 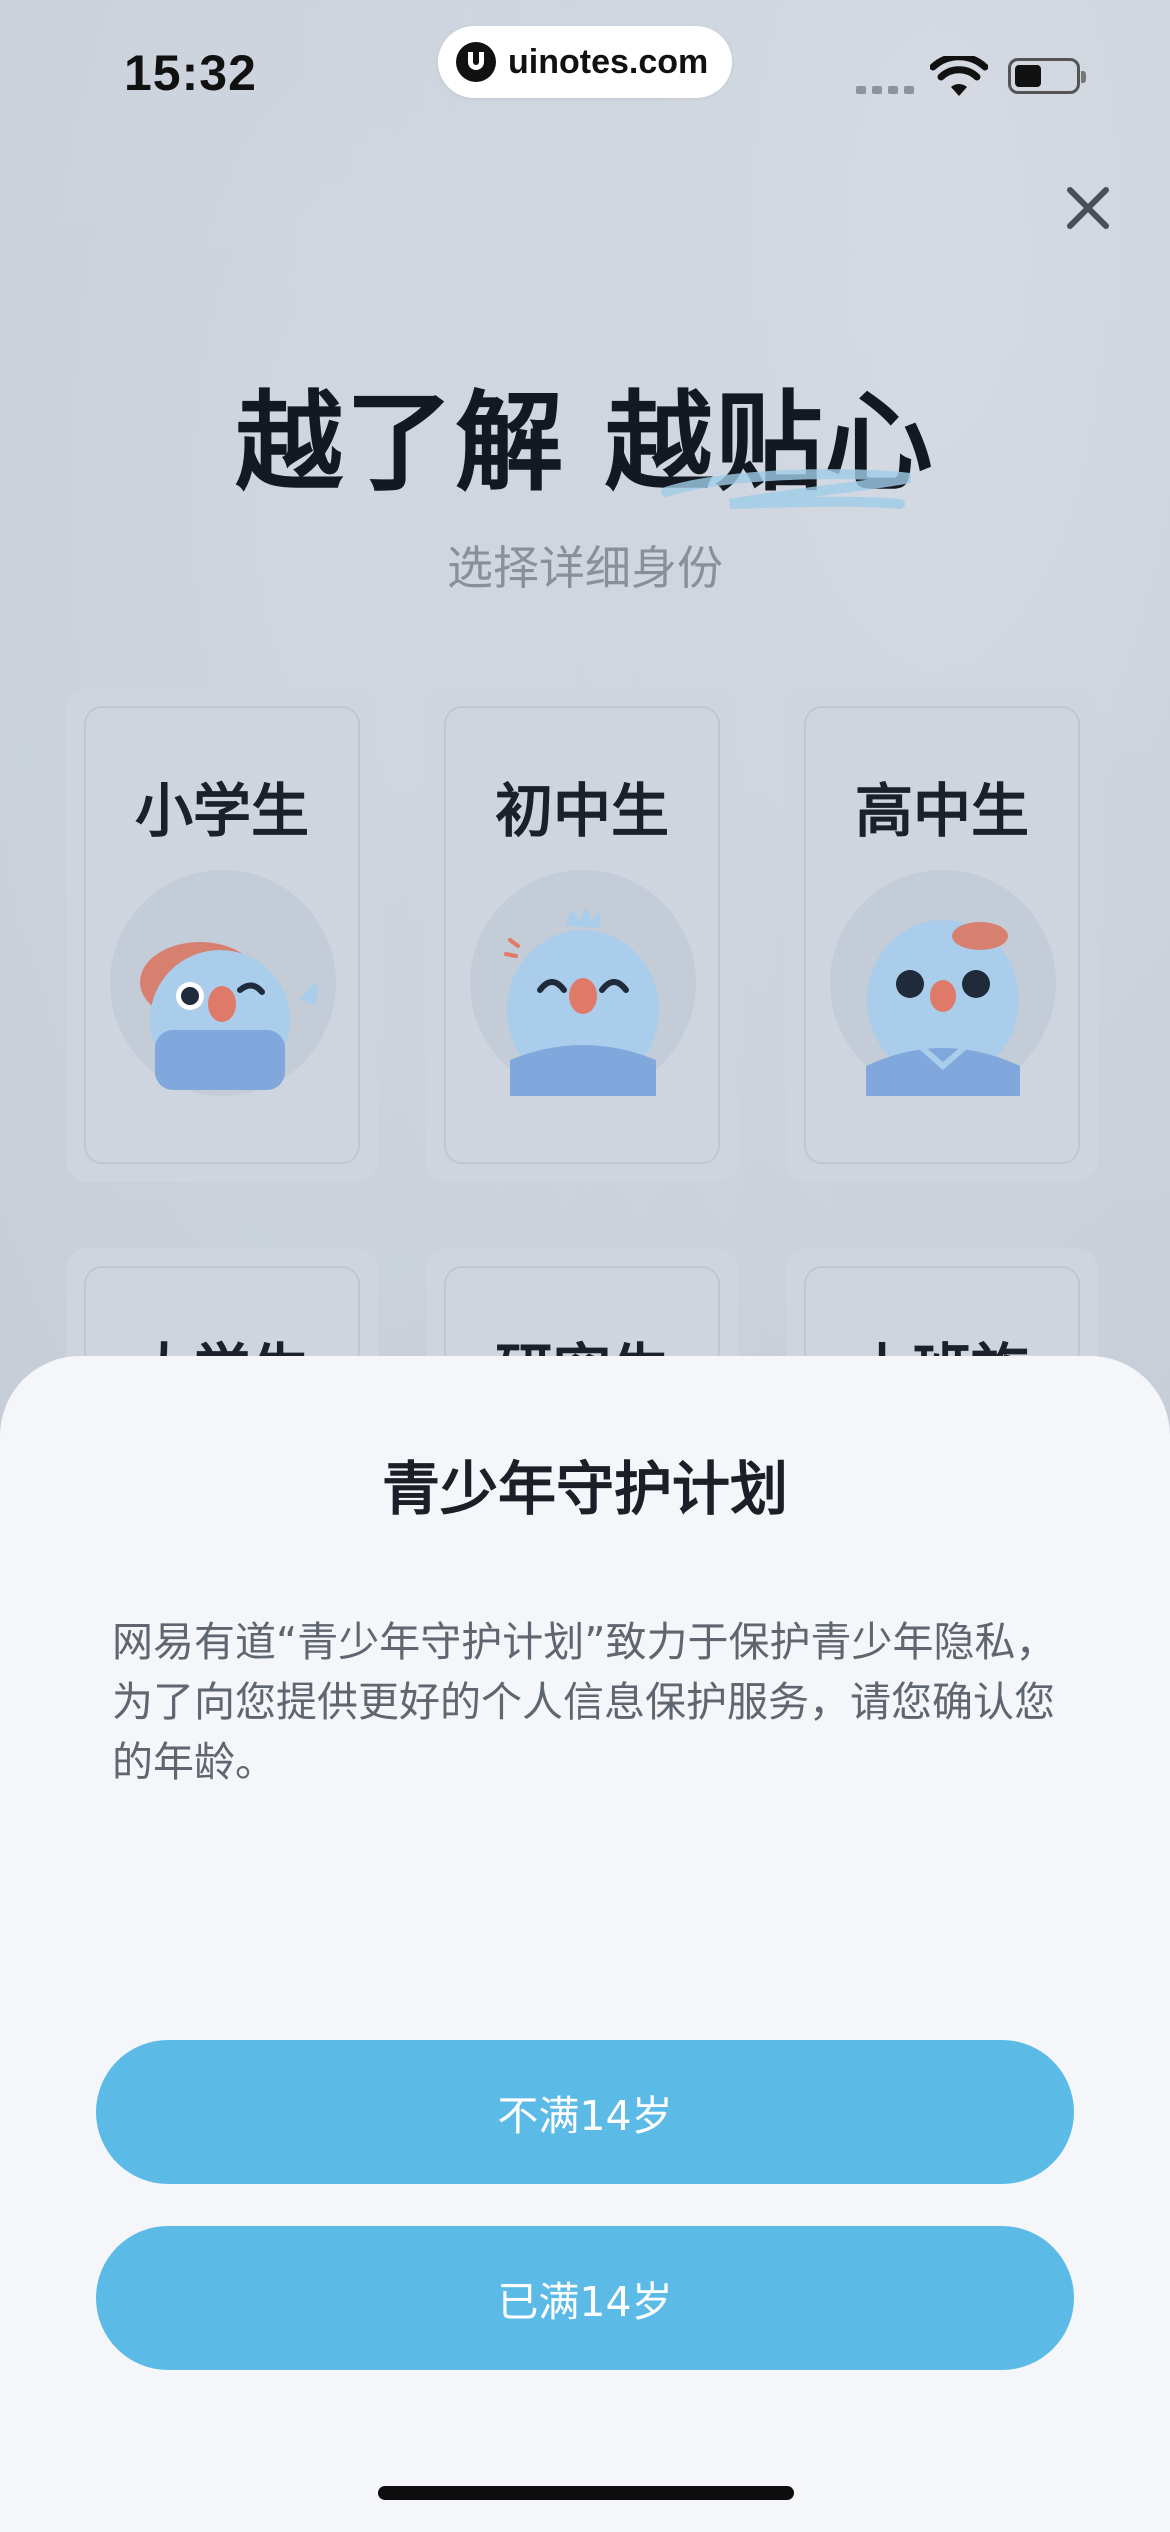 I want to click on bird-cap-avatar-icon, so click(x=223, y=983).